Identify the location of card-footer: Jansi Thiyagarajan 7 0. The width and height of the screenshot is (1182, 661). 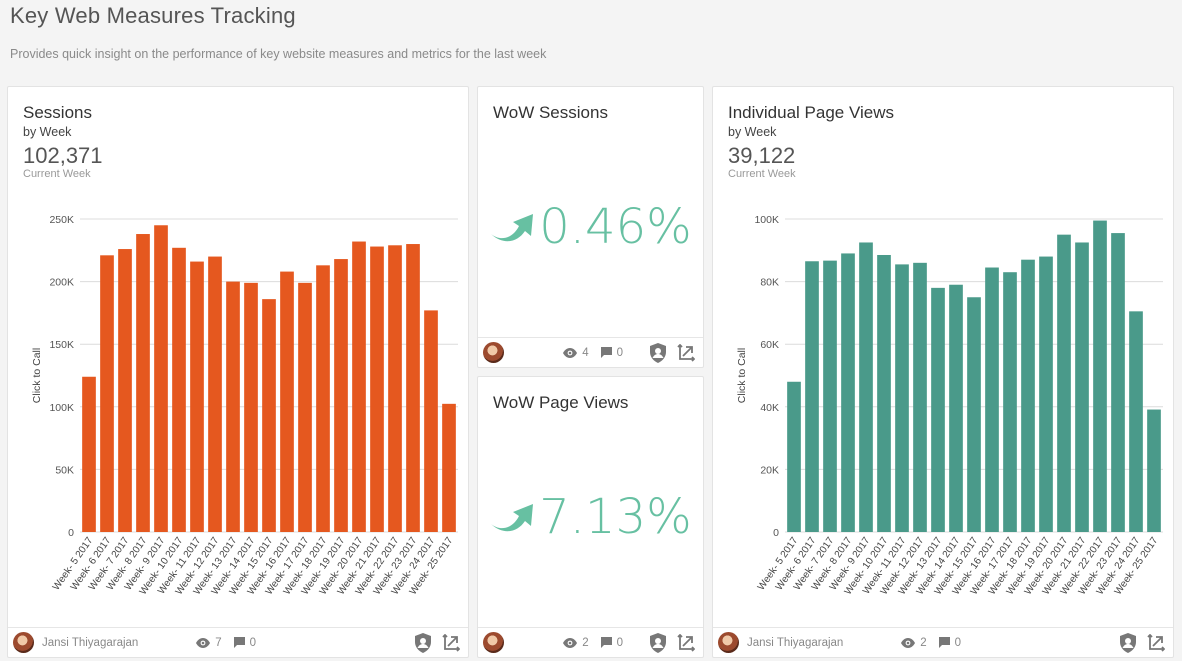
(238, 642).